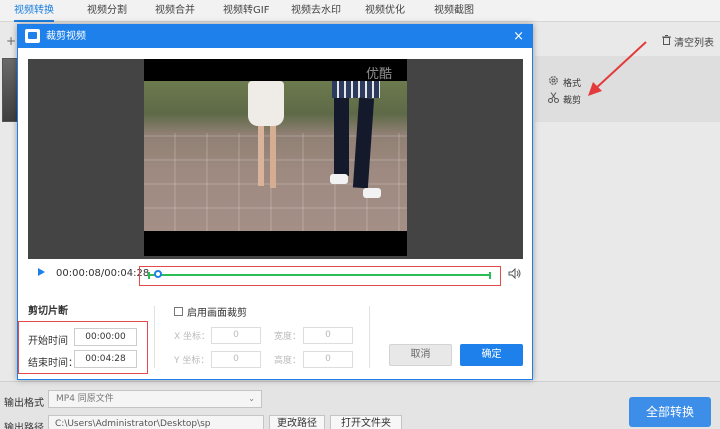 Image resolution: width=720 pixels, height=429 pixels. I want to click on convert-all-button: 全部转换, so click(670, 412).